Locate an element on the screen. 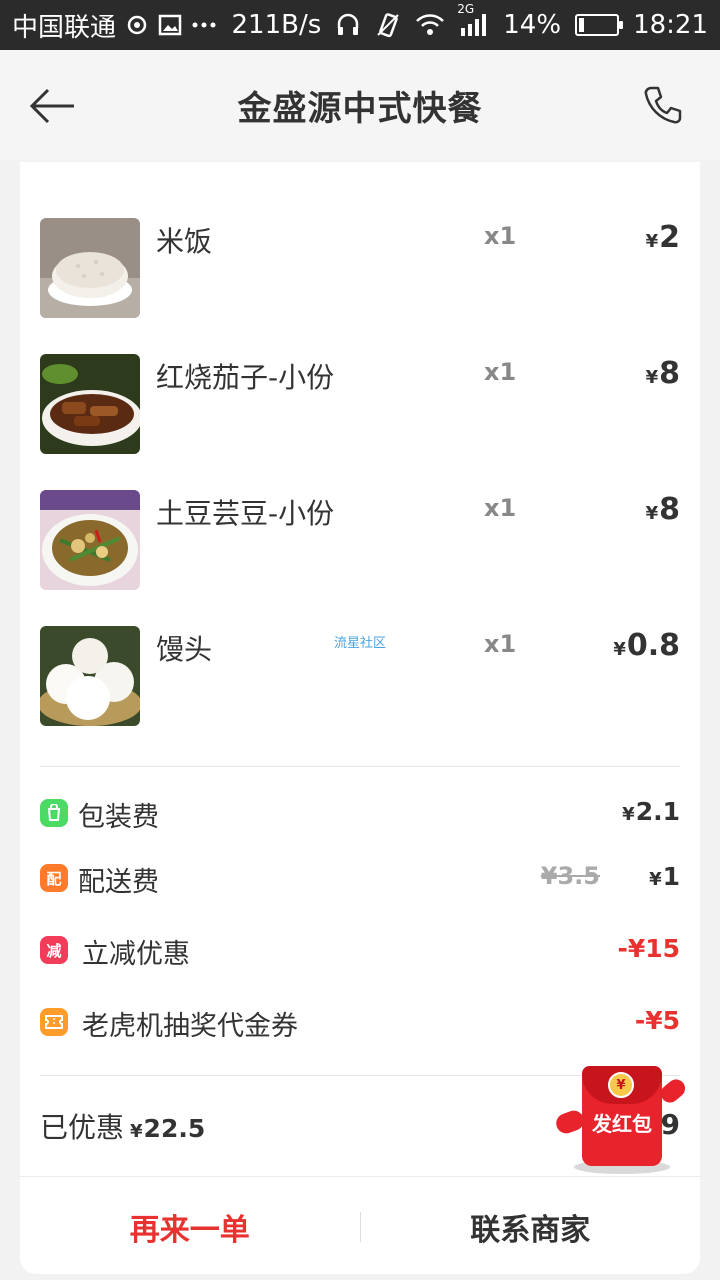 The image size is (720, 1280). contact-merchant-button: 联系商家 is located at coordinates (531, 1227).